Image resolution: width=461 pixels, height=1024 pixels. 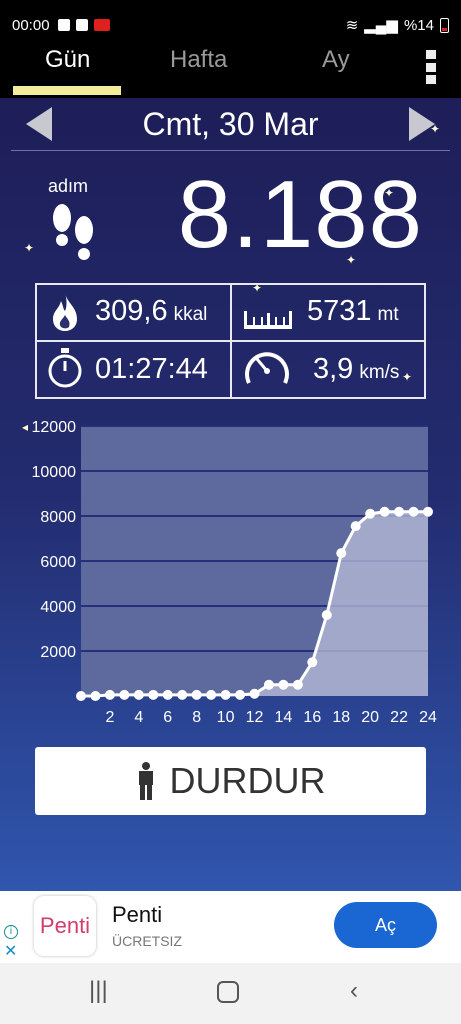 I want to click on date-label: Cmt, 30 Mar, so click(x=230, y=124).